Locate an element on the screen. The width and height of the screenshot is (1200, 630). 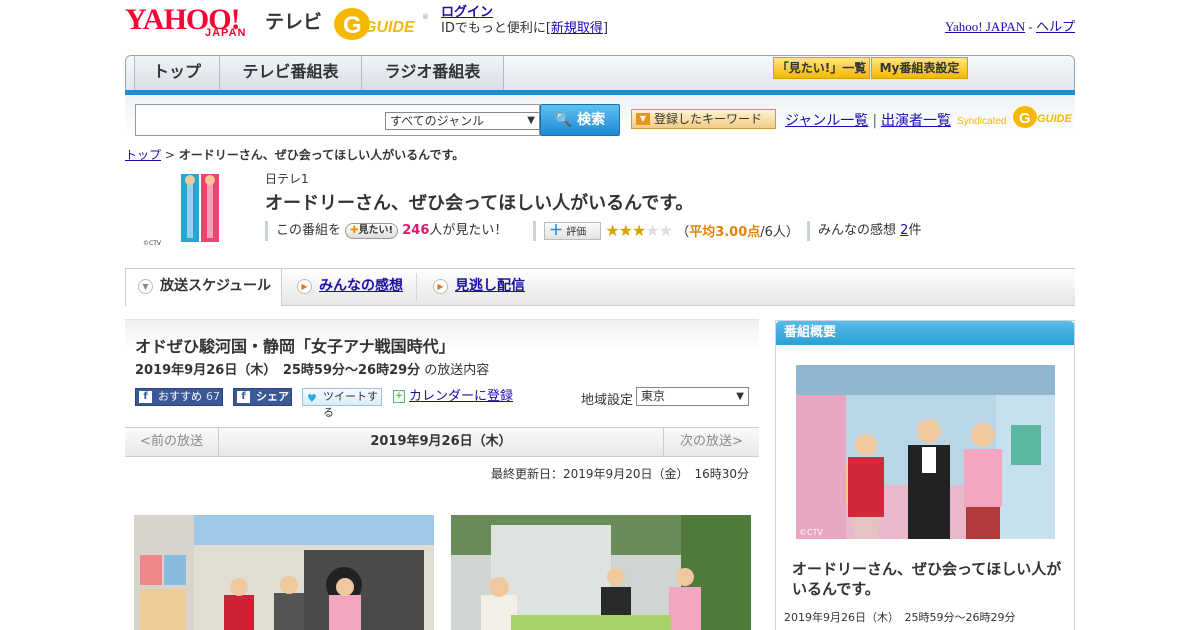
header-sep: - is located at coordinates (1030, 26).